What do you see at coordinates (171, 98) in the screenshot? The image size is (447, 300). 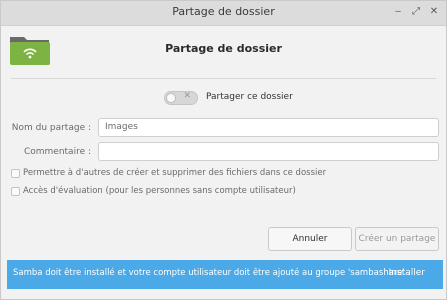 I see `toggle-knob` at bounding box center [171, 98].